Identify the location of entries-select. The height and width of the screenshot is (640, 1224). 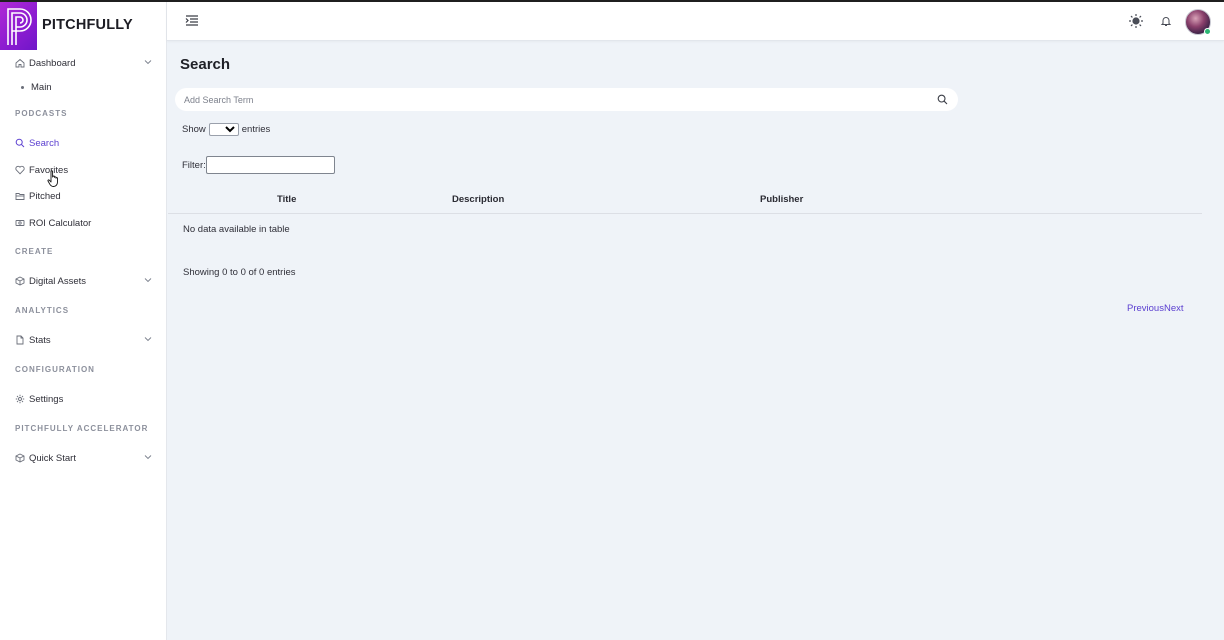
(223, 129).